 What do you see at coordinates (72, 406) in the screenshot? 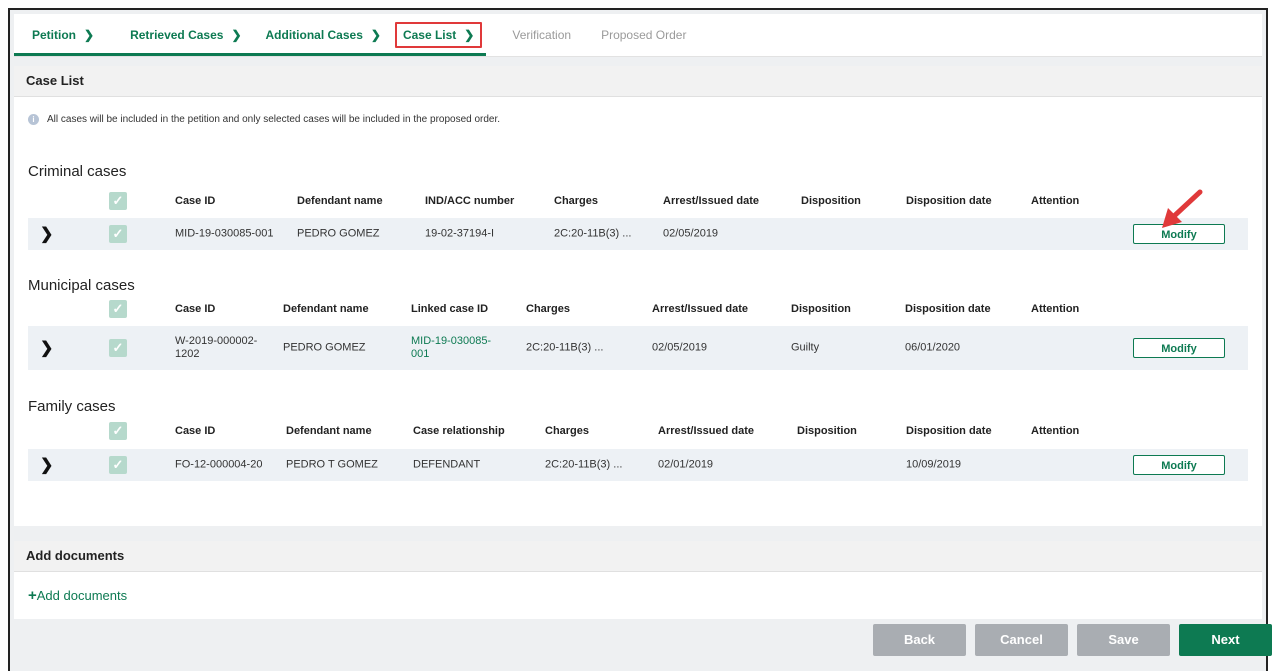
I see `family-cases-title: Family cases` at bounding box center [72, 406].